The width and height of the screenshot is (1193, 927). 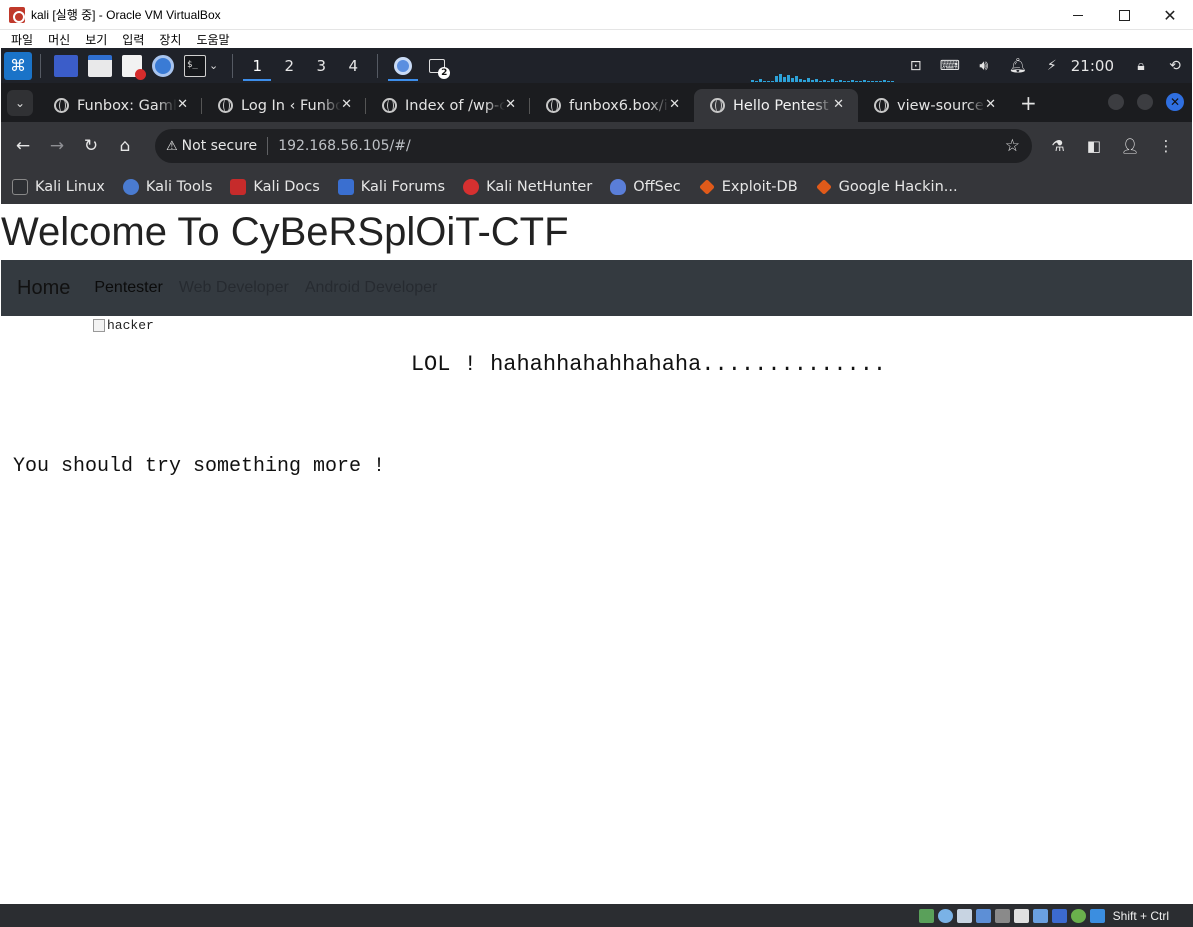 I want to click on window-controls: ✕, so click(x=1124, y=15).